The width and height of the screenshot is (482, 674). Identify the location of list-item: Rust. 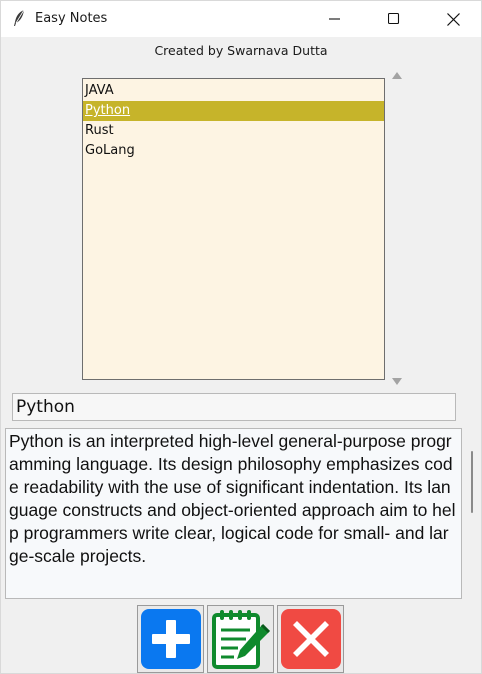
(233, 131).